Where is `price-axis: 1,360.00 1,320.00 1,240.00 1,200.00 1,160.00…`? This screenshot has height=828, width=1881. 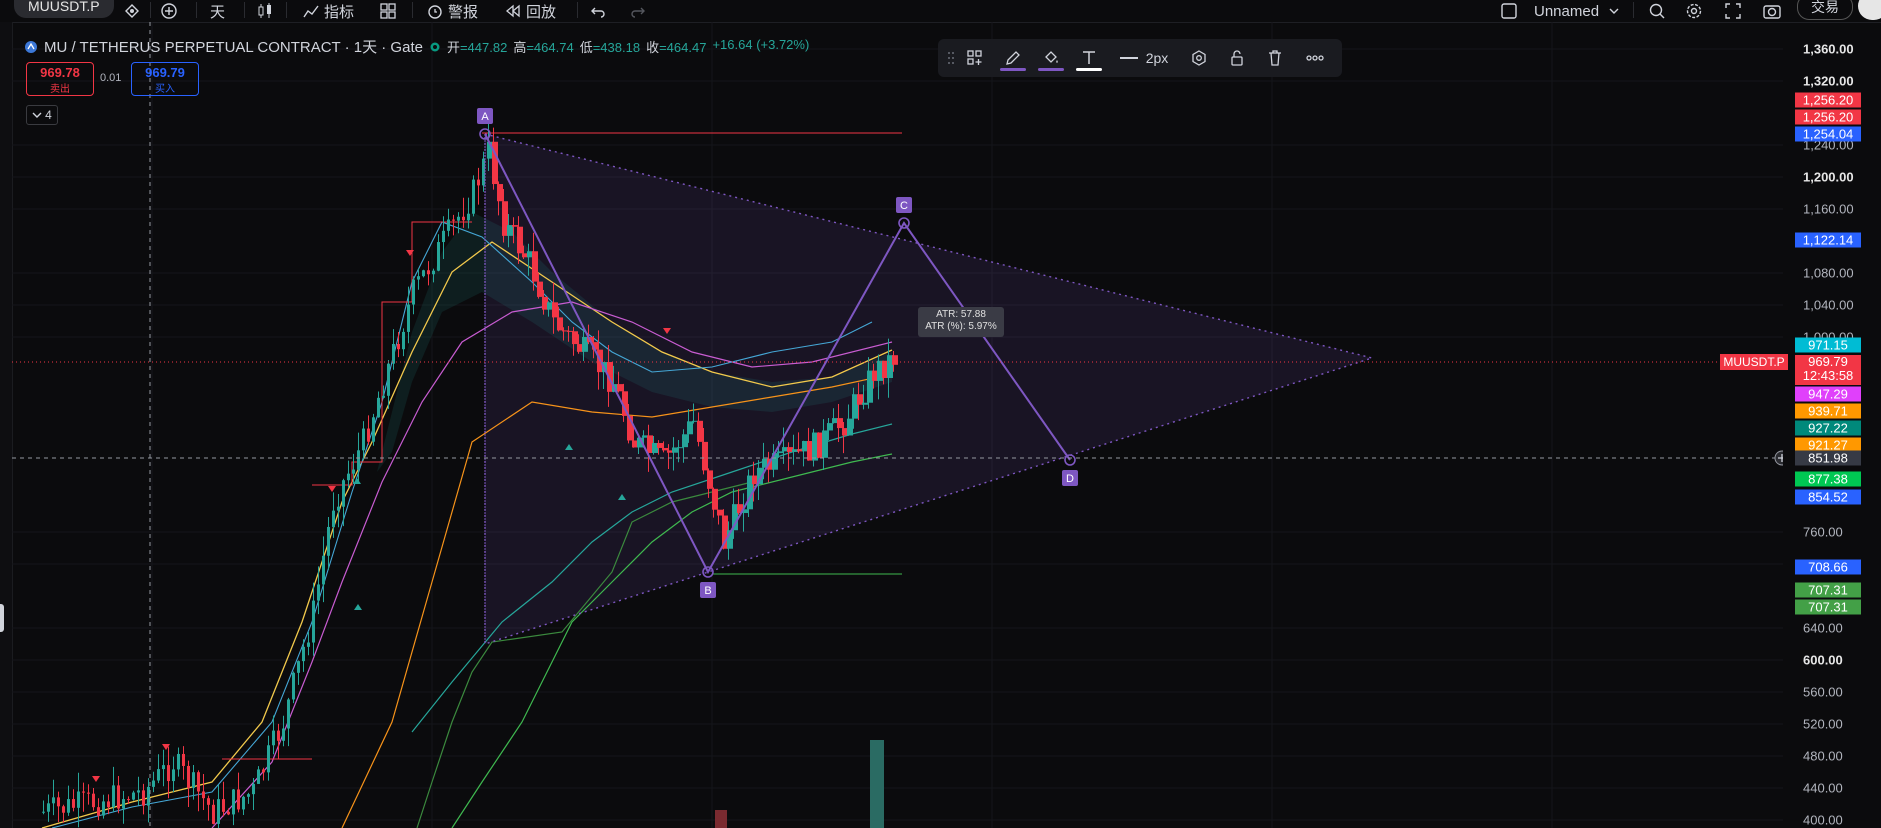
price-axis: 1,360.00 1,320.00 1,240.00 1,200.00 1,160.00… is located at coordinates (1832, 425).